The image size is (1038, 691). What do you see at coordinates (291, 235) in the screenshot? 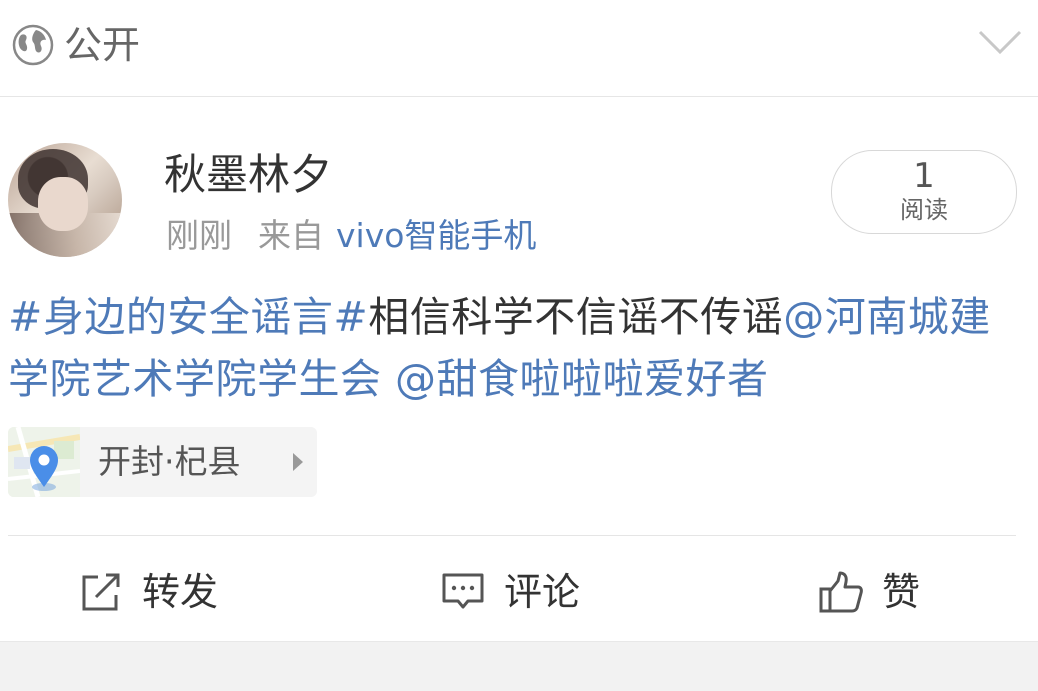
I see `from-label: 来自` at bounding box center [291, 235].